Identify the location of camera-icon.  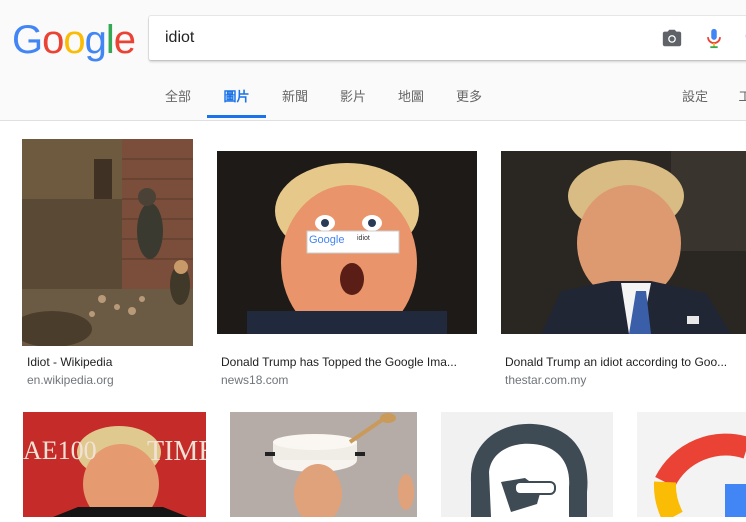
(672, 38).